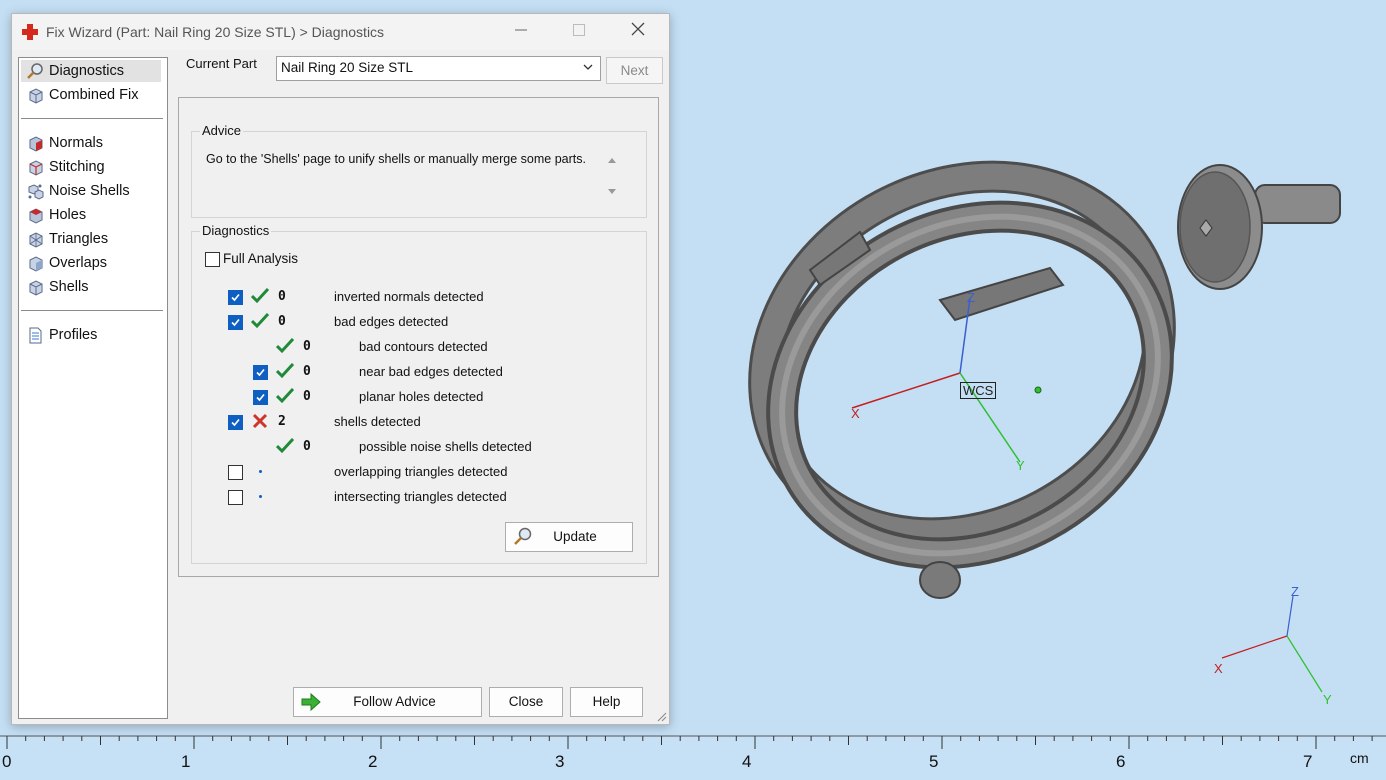 The image size is (1386, 780). What do you see at coordinates (978, 390) in the screenshot?
I see `wcs-label: WCS` at bounding box center [978, 390].